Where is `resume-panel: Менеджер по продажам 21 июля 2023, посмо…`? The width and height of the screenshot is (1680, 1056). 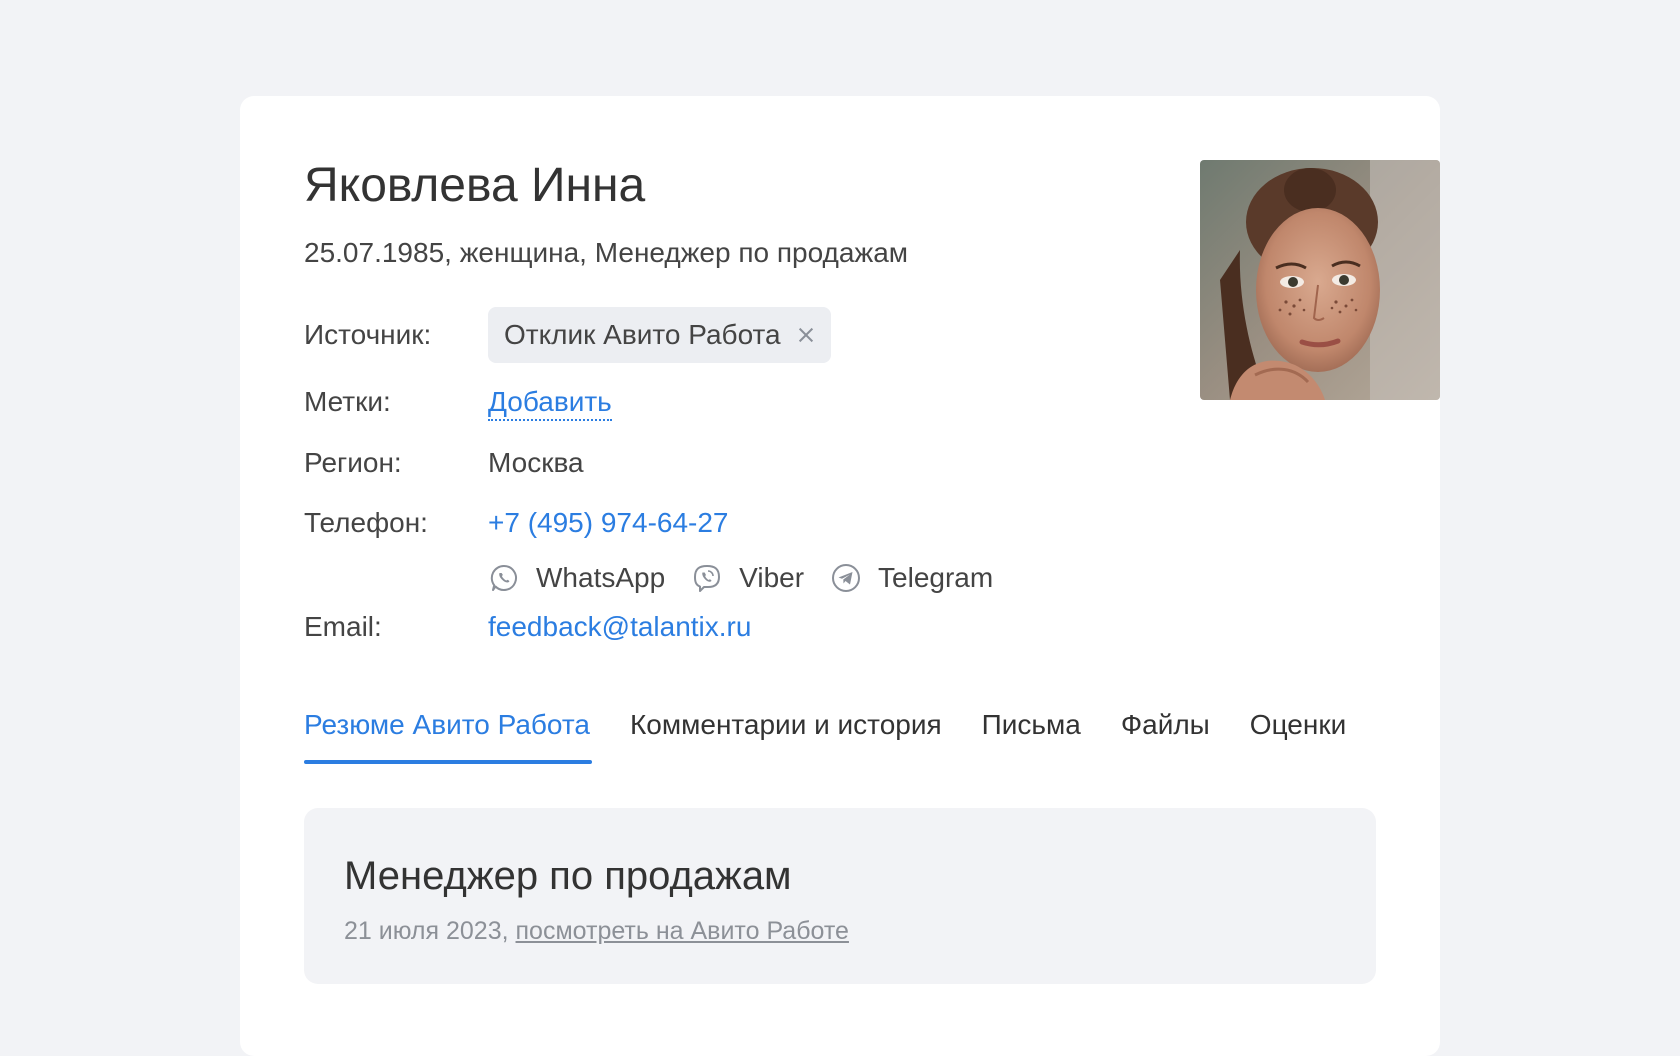
resume-panel: Менеджер по продажам 21 июля 2023, посмо… is located at coordinates (840, 896).